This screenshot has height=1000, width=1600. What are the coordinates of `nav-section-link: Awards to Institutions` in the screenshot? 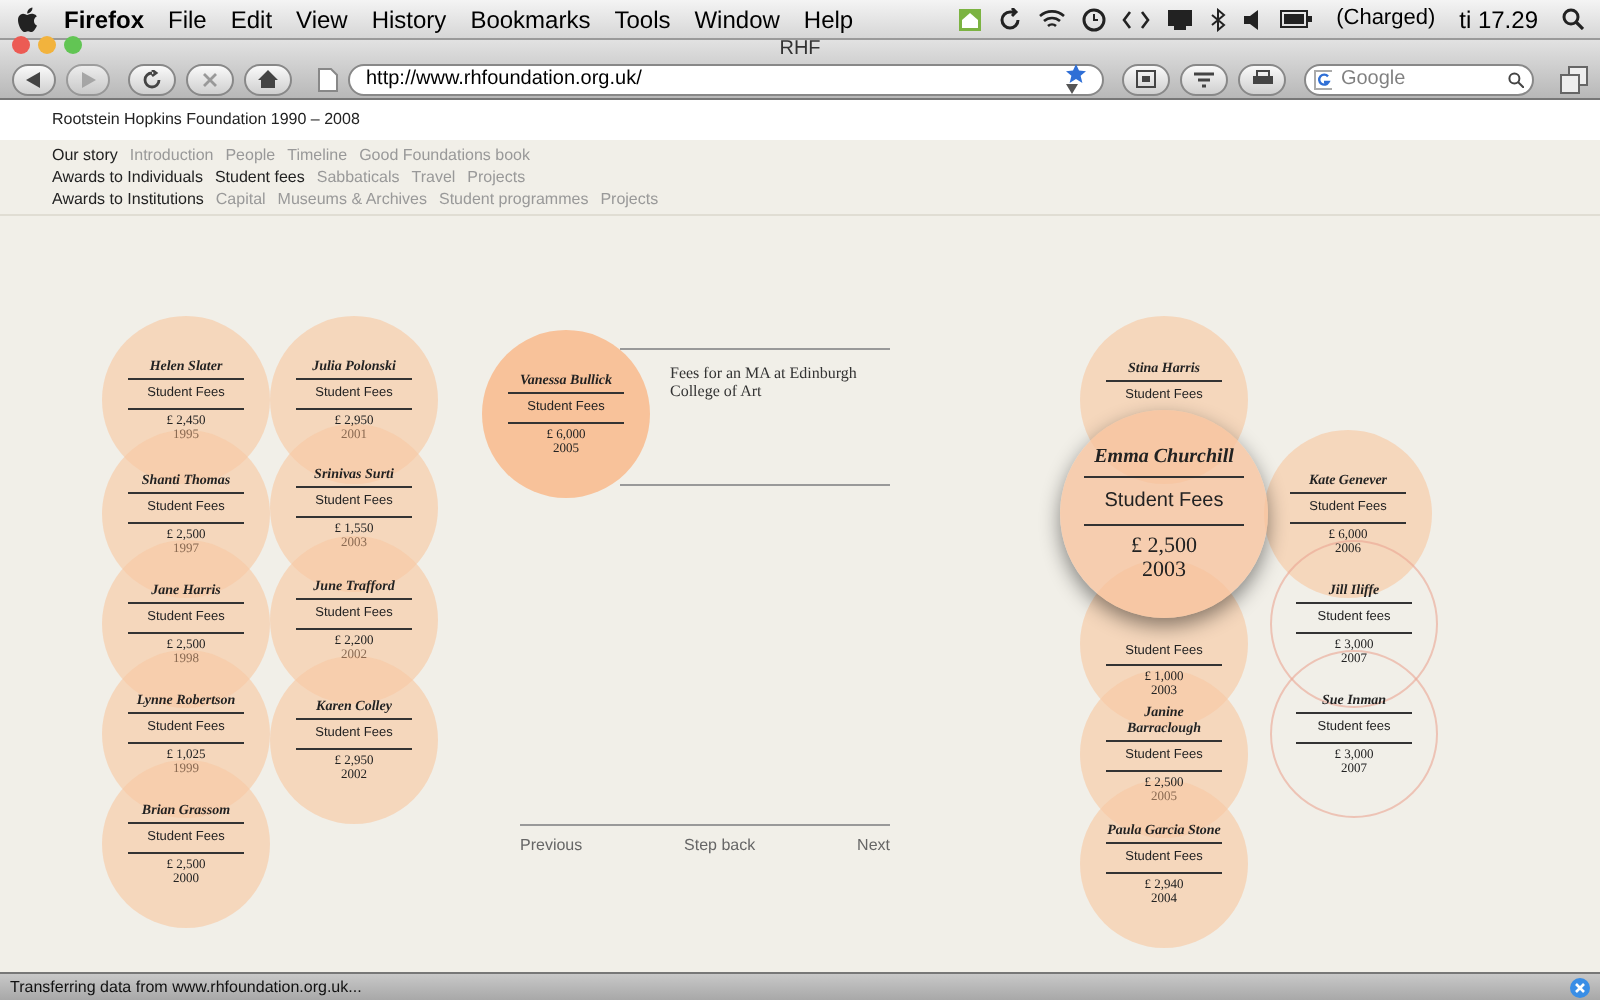 It's located at (128, 199).